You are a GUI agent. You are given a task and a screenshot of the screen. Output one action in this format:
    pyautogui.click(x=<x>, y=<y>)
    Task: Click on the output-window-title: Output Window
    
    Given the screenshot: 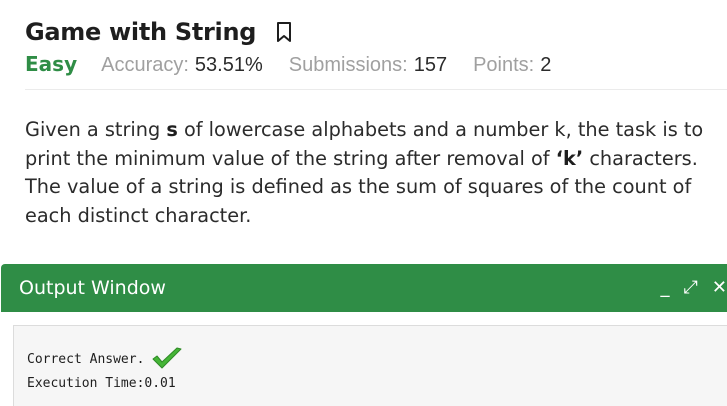 What is the action you would take?
    pyautogui.click(x=92, y=288)
    